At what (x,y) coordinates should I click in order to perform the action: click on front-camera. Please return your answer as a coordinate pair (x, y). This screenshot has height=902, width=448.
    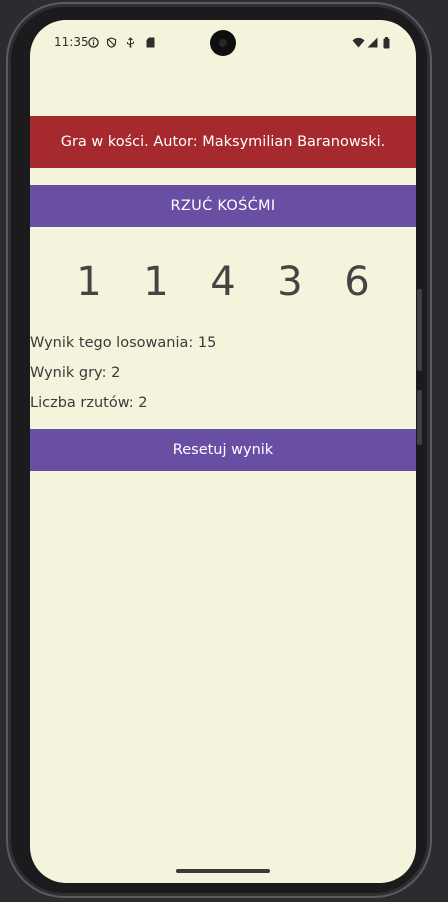
    Looking at the image, I should click on (223, 43).